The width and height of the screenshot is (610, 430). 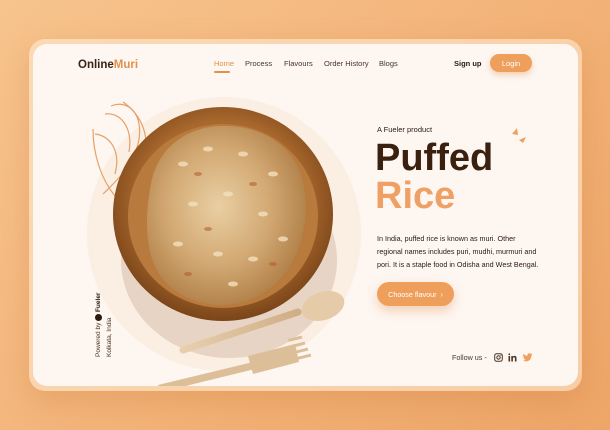 What do you see at coordinates (511, 63) in the screenshot?
I see `login-button: Login` at bounding box center [511, 63].